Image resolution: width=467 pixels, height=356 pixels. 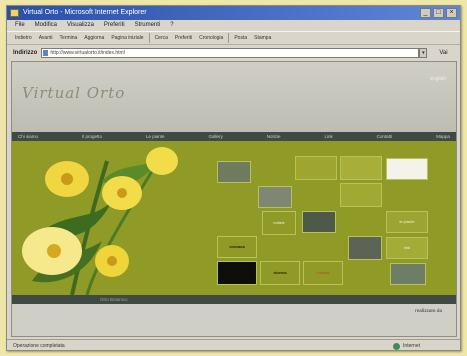 I want to click on tile-dark: ricerca, so click(x=280, y=273).